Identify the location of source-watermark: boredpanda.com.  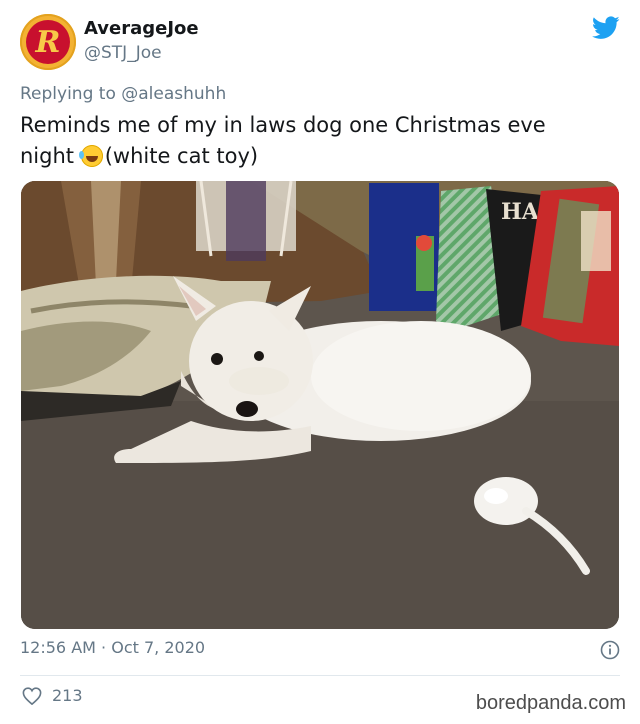
(550, 703).